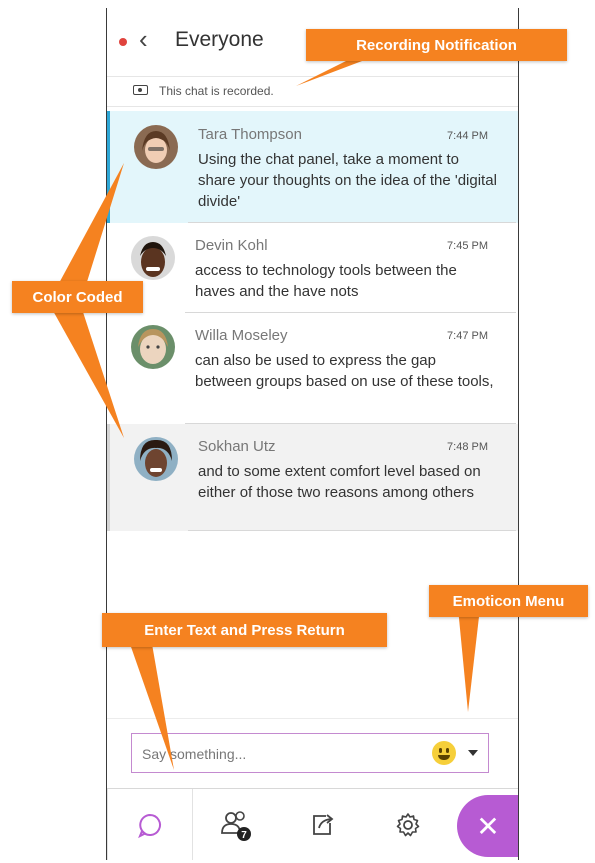  I want to click on message-time: 7:45 PM, so click(467, 246).